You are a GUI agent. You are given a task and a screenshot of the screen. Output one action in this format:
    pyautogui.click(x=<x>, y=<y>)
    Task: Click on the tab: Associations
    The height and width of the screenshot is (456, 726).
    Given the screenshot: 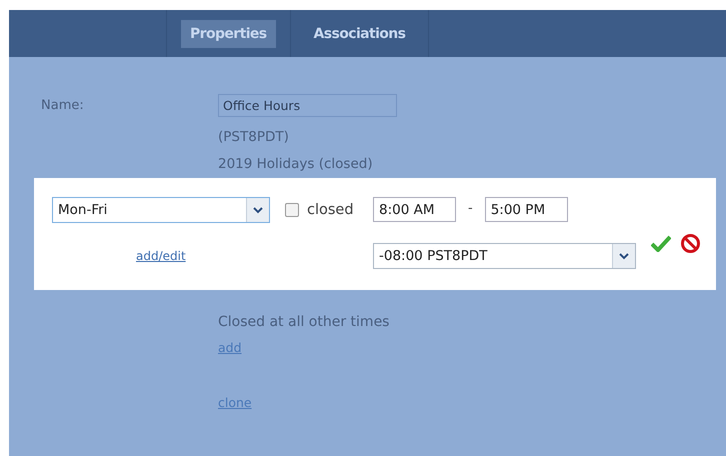 What is the action you would take?
    pyautogui.click(x=359, y=34)
    